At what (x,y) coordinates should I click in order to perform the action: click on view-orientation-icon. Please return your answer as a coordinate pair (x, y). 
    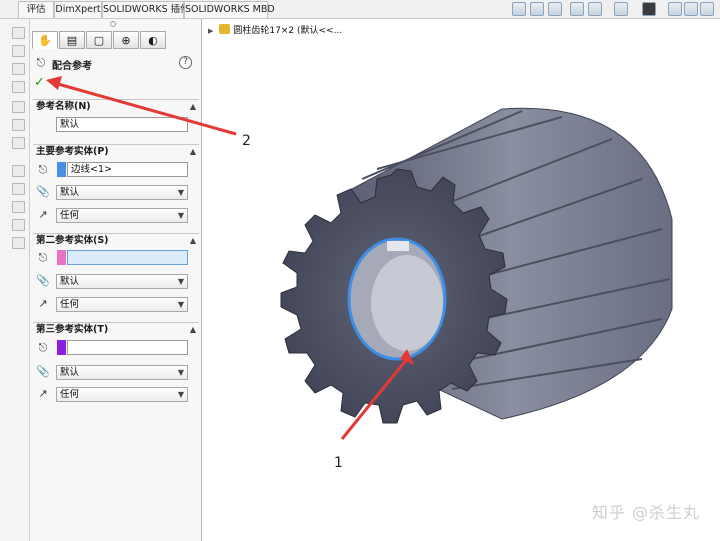
    Looking at the image, I should click on (595, 9).